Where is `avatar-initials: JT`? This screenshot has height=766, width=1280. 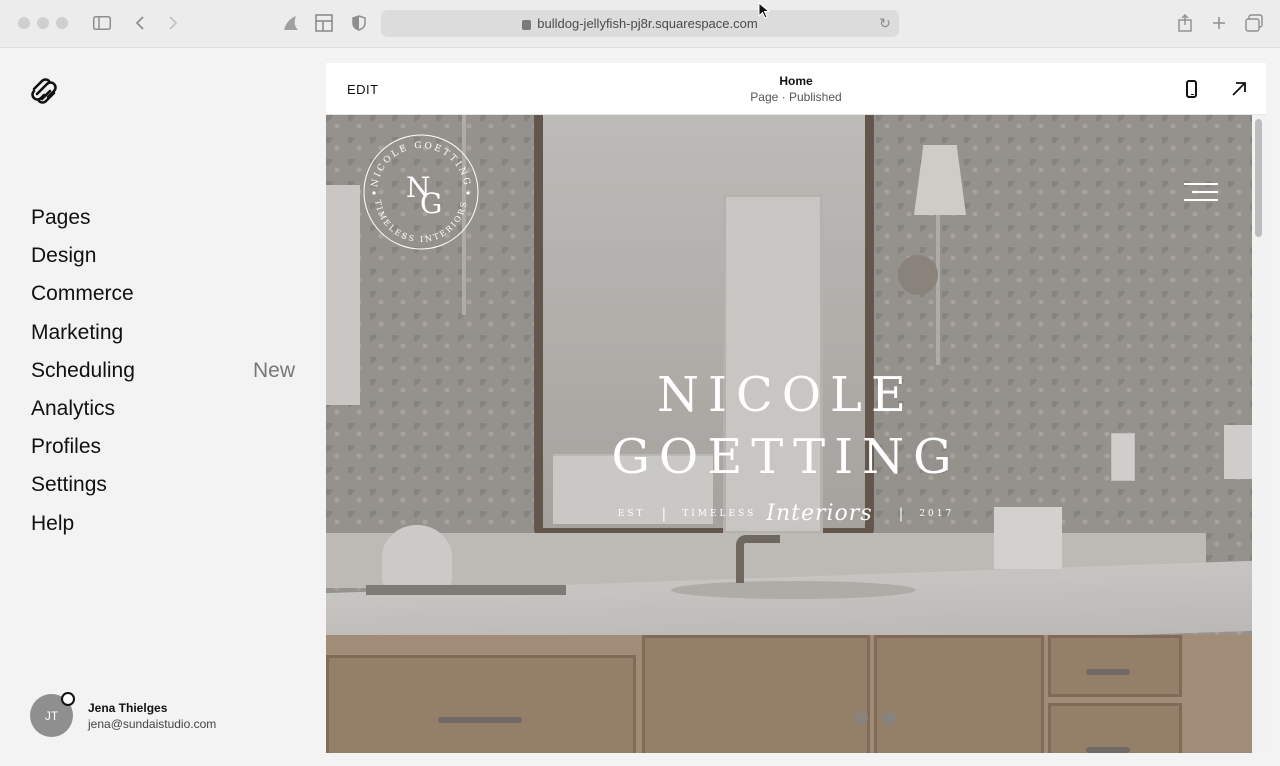 avatar-initials: JT is located at coordinates (51, 715).